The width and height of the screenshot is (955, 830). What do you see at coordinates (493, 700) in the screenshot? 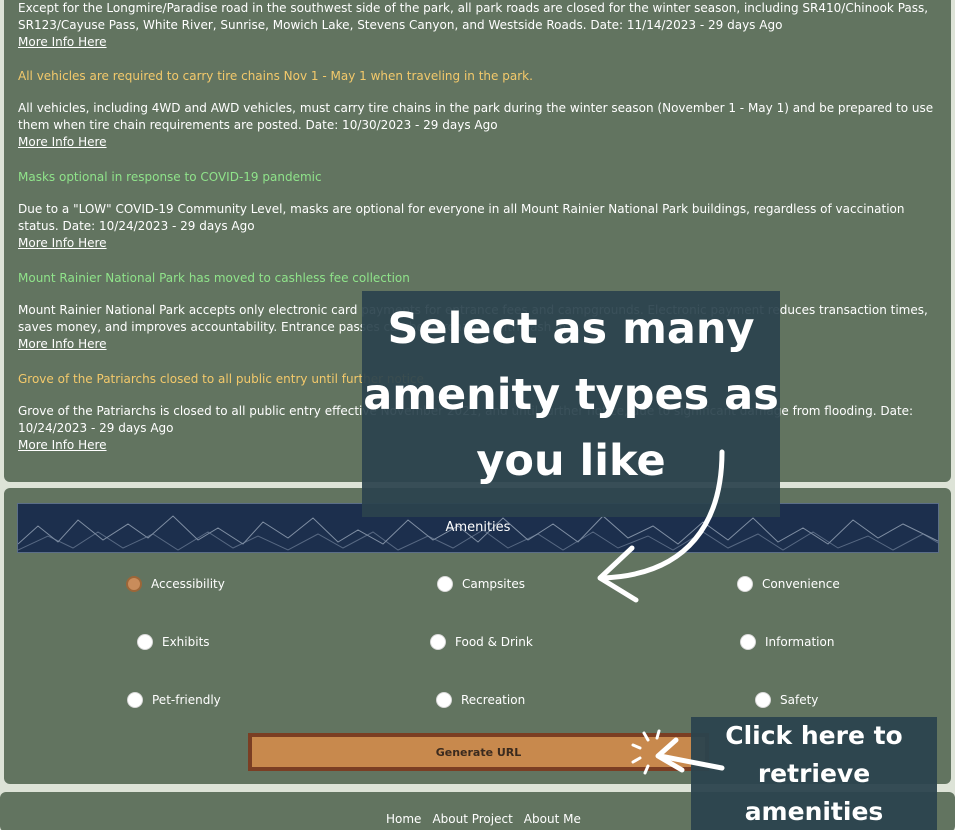
I see `amenity-label: Recreation` at bounding box center [493, 700].